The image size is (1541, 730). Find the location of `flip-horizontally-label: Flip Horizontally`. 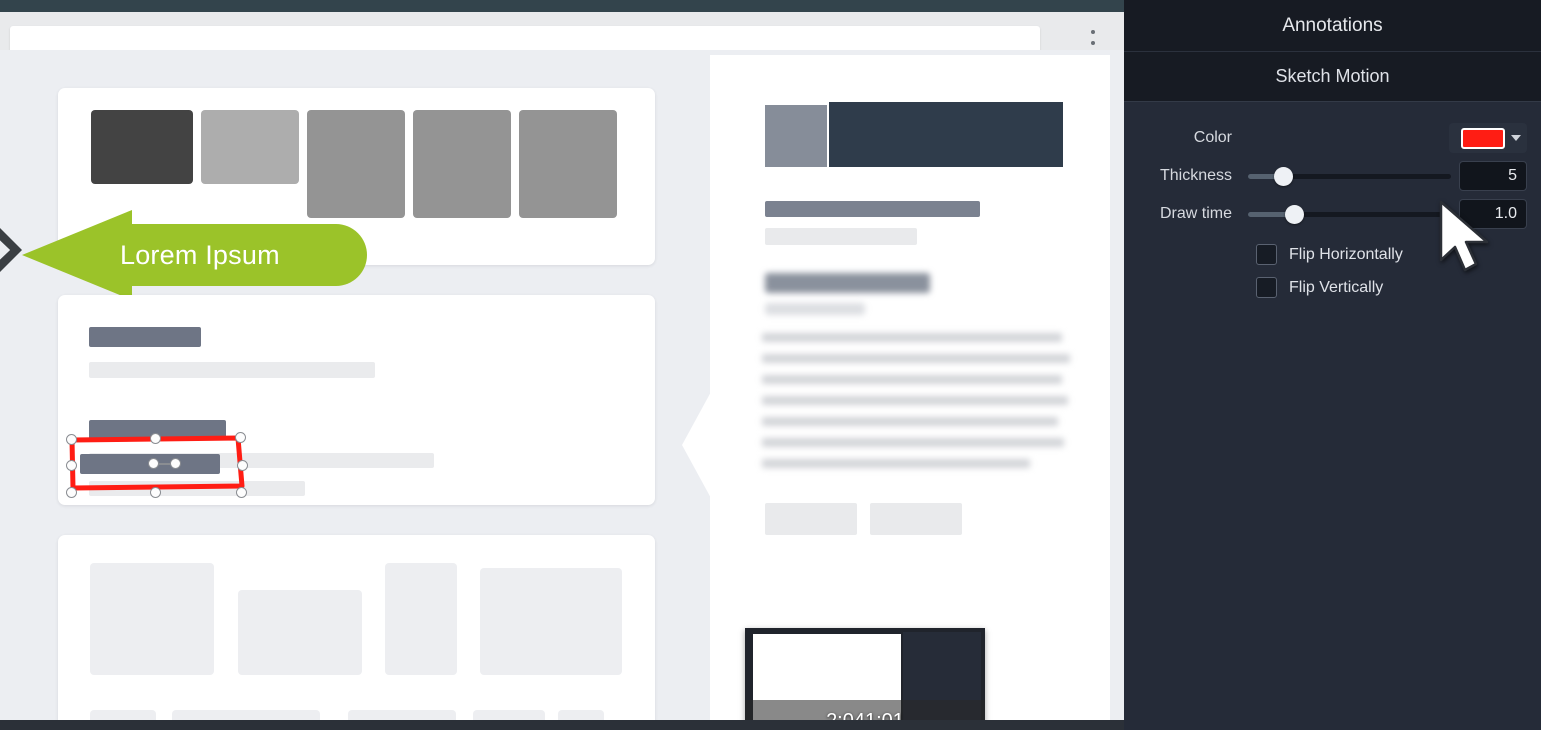

flip-horizontally-label: Flip Horizontally is located at coordinates (1346, 254).